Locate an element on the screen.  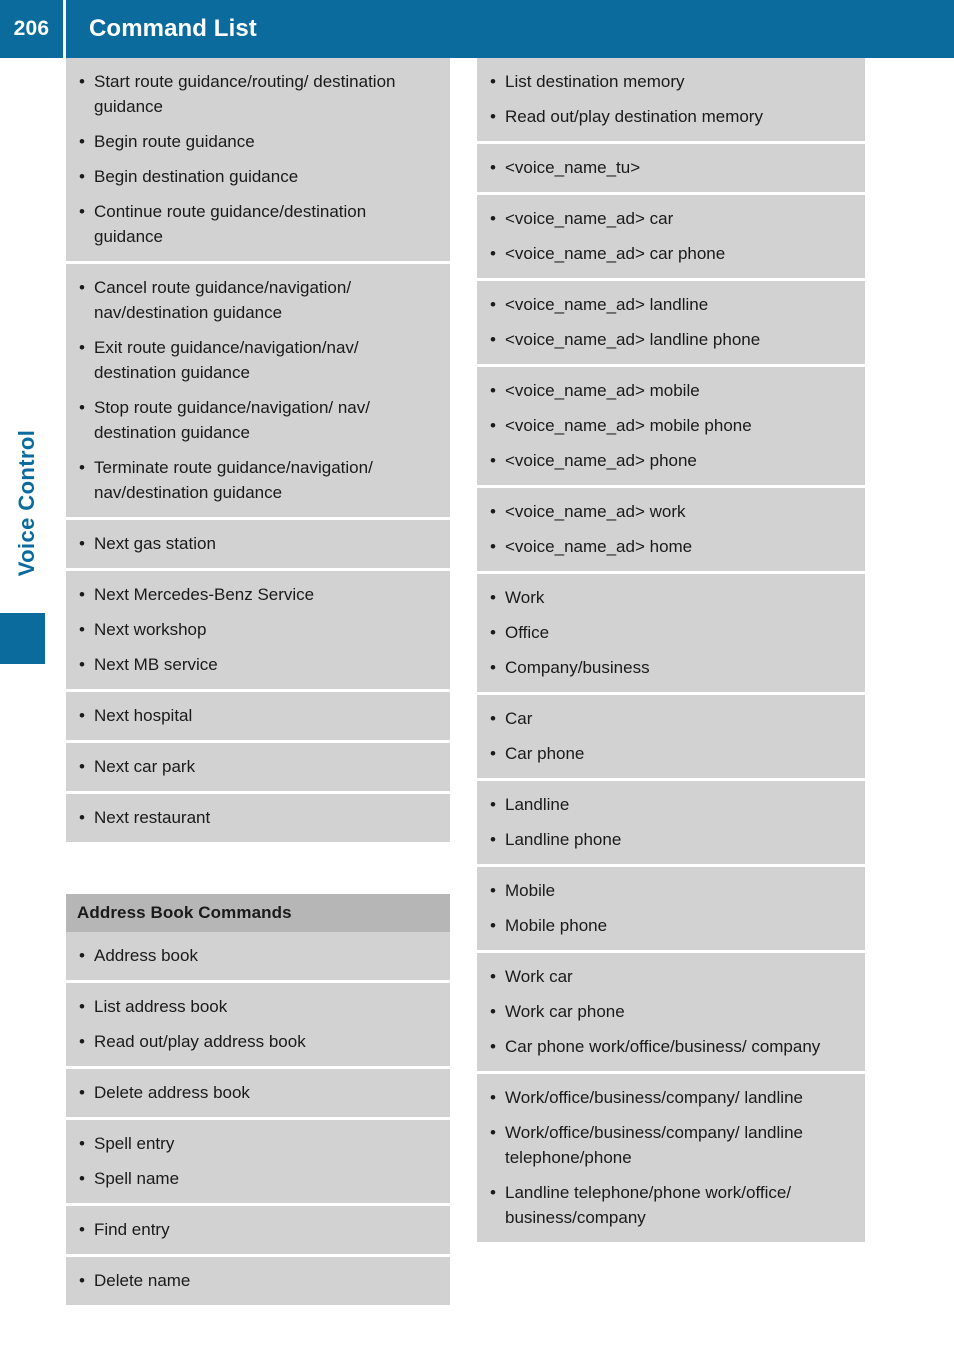
command-item-label: Work car phone is located at coordinates (565, 1011).